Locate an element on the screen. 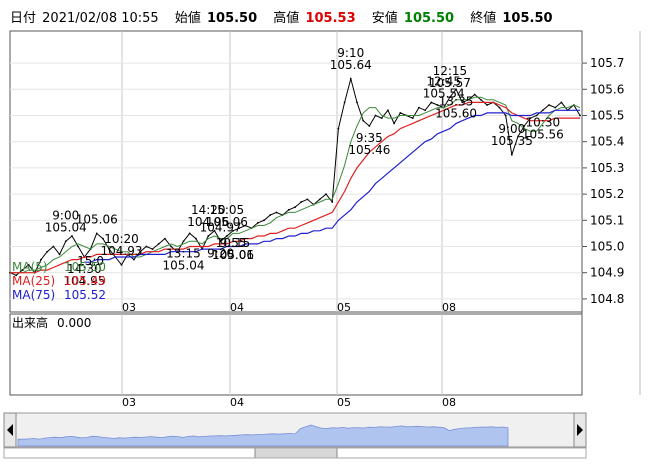  y-tick-label: 105.7 is located at coordinates (607, 63).